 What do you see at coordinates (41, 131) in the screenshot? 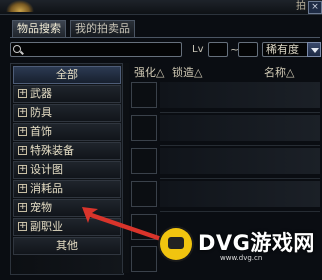
I see `category-label: 首饰` at bounding box center [41, 131].